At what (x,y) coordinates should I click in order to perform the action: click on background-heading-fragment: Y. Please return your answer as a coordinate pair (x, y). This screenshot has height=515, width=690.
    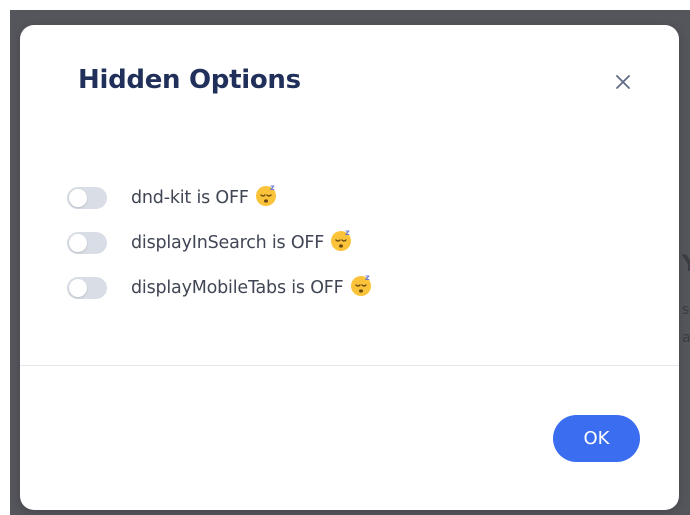
    Looking at the image, I should click on (686, 264).